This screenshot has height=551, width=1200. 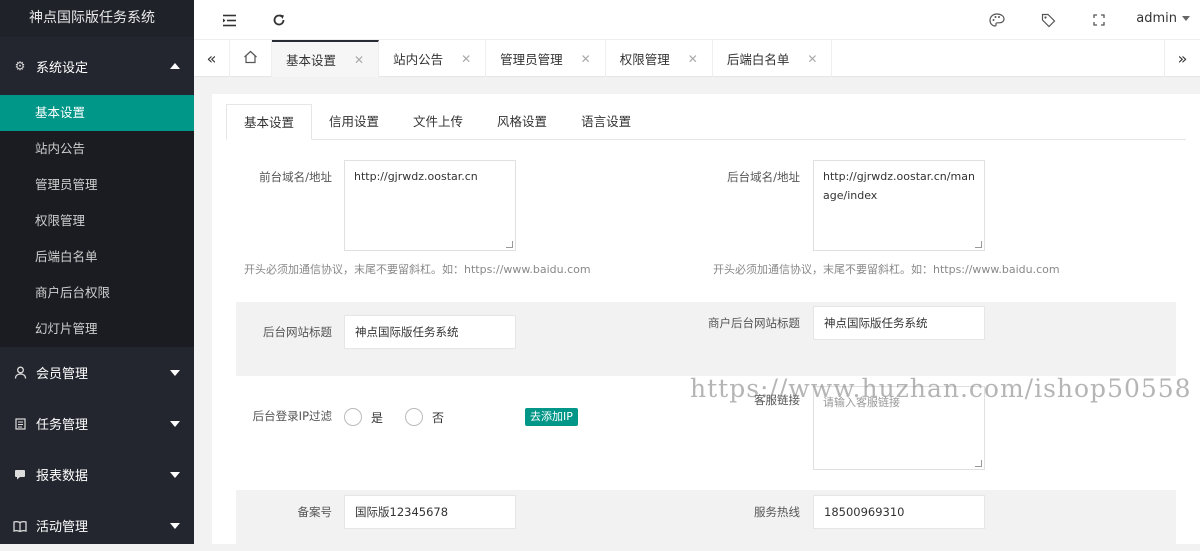 What do you see at coordinates (97, 525) in the screenshot?
I see `nav-group-activities: 活动管理` at bounding box center [97, 525].